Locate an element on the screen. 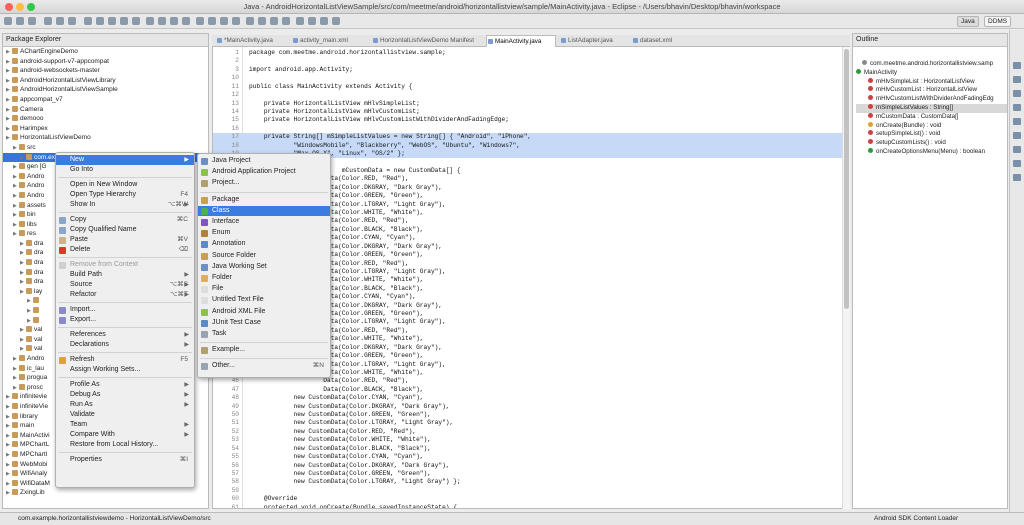 The width and height of the screenshot is (1024, 525). context-menu-item: Team ▶ is located at coordinates (125, 425).